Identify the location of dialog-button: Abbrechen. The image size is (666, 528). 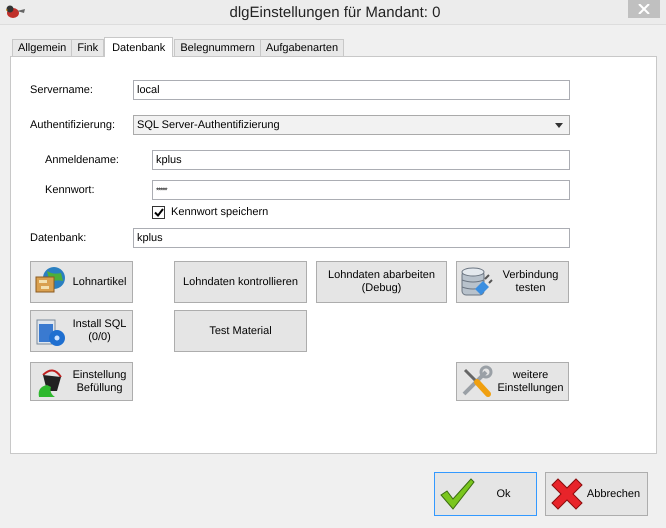
(596, 494).